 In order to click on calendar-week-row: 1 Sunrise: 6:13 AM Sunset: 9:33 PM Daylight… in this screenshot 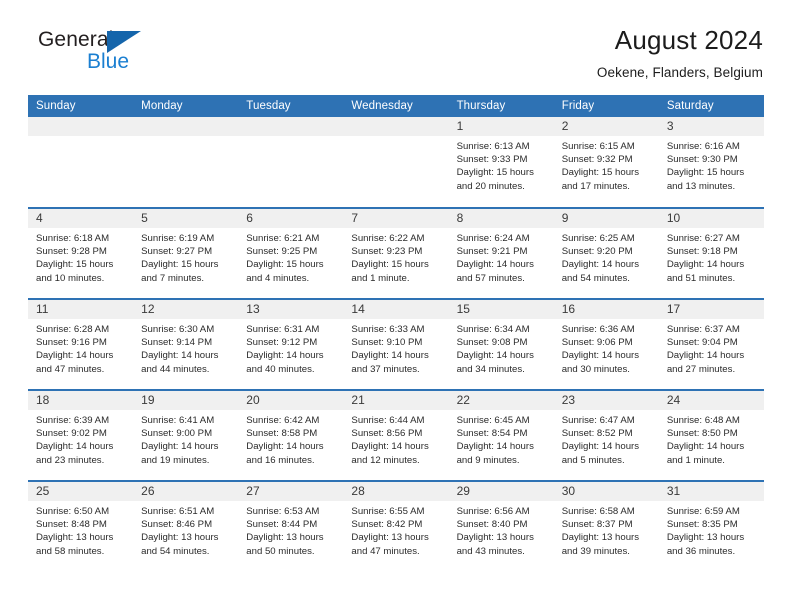, I will do `click(396, 162)`.